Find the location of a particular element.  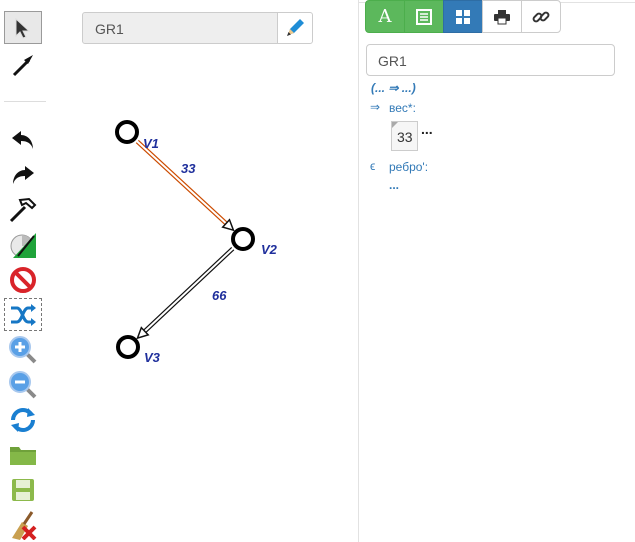

letter-a-icon: A is located at coordinates (385, 16).